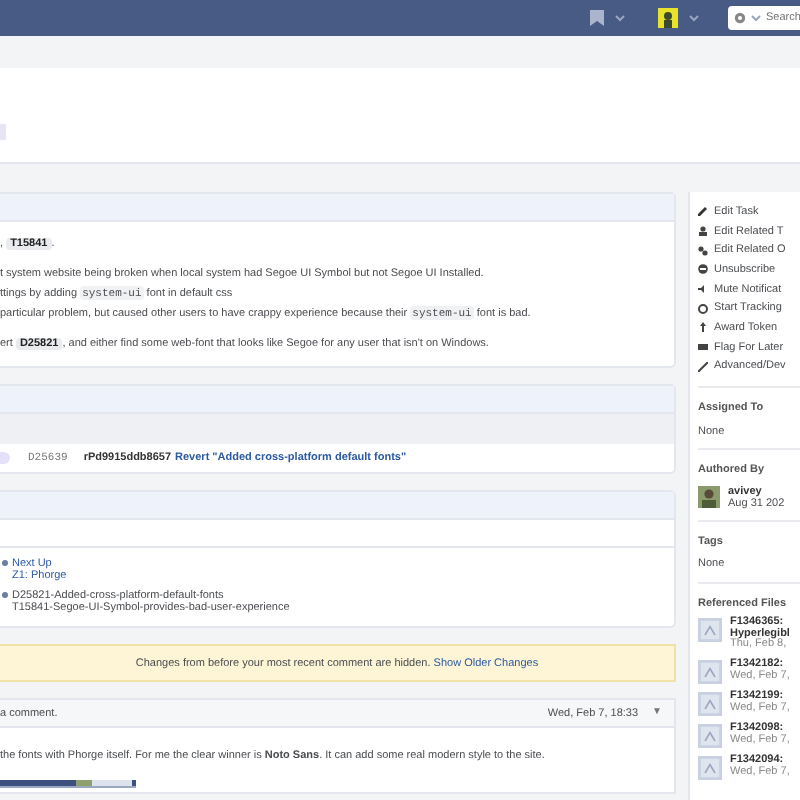 Image resolution: width=800 pixels, height=800 pixels. What do you see at coordinates (5, 458) in the screenshot?
I see `status-tag` at bounding box center [5, 458].